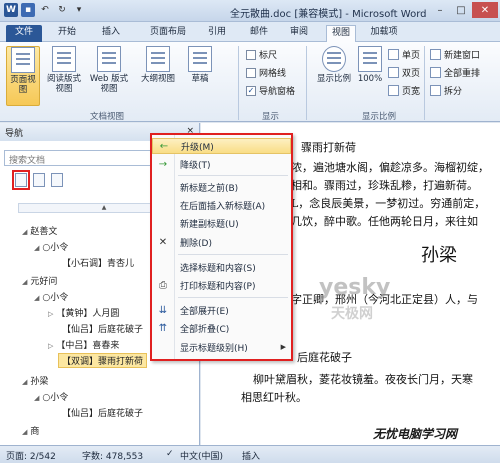 This screenshot has height=463, width=500. What do you see at coordinates (64, 70) in the screenshot?
I see `full-screen-reading-button: 阅读版式视图` at bounding box center [64, 70].